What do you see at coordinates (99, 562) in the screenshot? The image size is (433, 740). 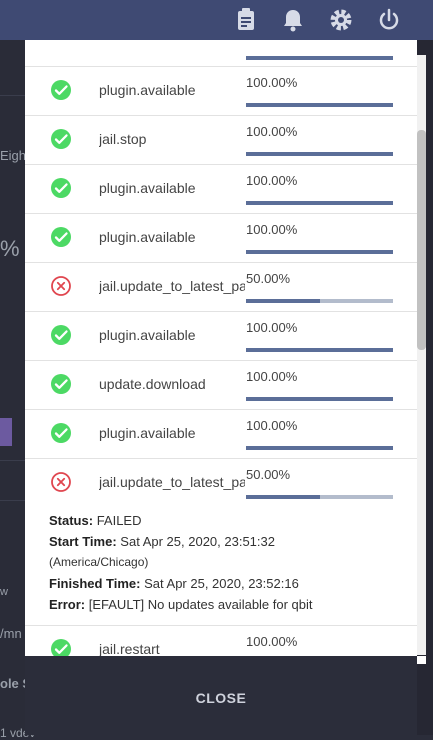 I see `timezone: (America/Chicago)` at bounding box center [99, 562].